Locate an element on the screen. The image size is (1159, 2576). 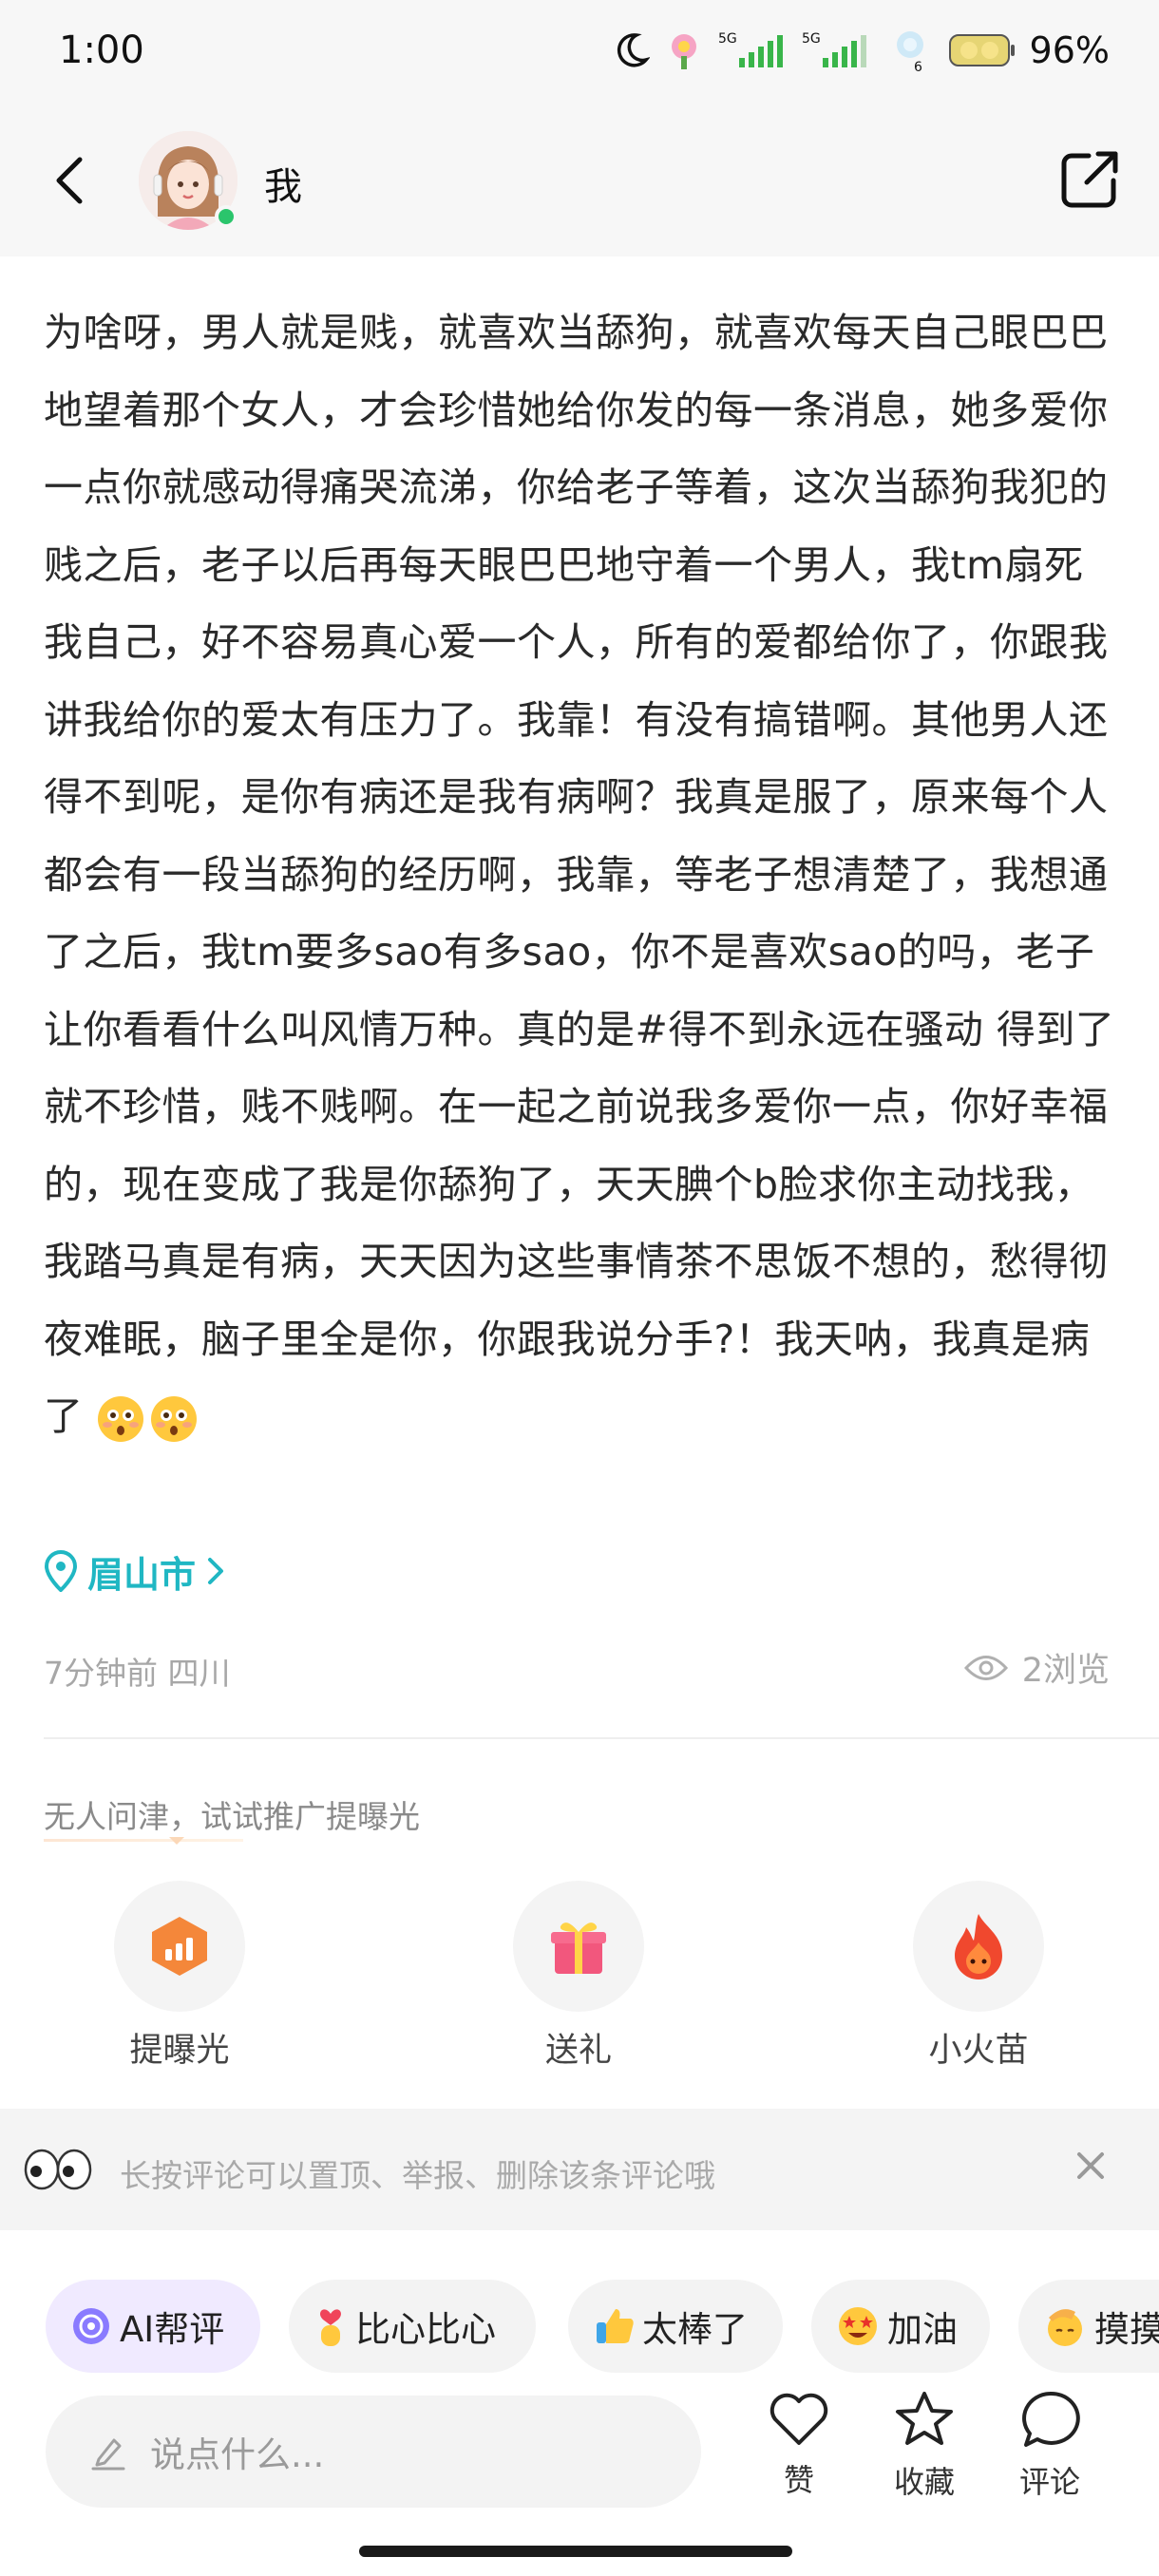
chip-awesome: 太棒了 is located at coordinates (675, 2326).